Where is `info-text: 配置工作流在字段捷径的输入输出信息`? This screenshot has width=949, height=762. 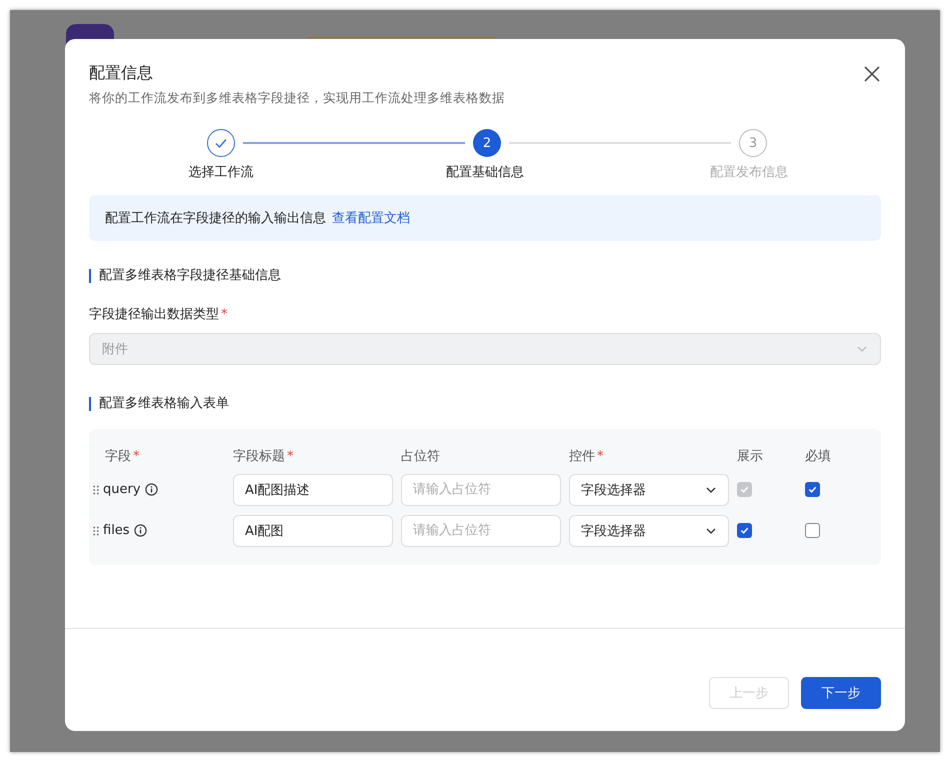 info-text: 配置工作流在字段捷径的输入输出信息 is located at coordinates (215, 218).